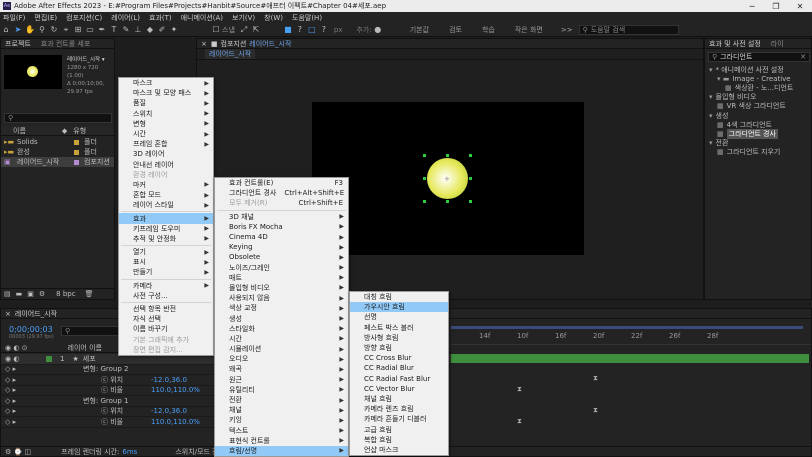 Image resolution: width=812 pixels, height=457 pixels. Describe the element at coordinates (36, 314) in the screenshot. I see `timeline-tab: 레이어드_시작` at that location.